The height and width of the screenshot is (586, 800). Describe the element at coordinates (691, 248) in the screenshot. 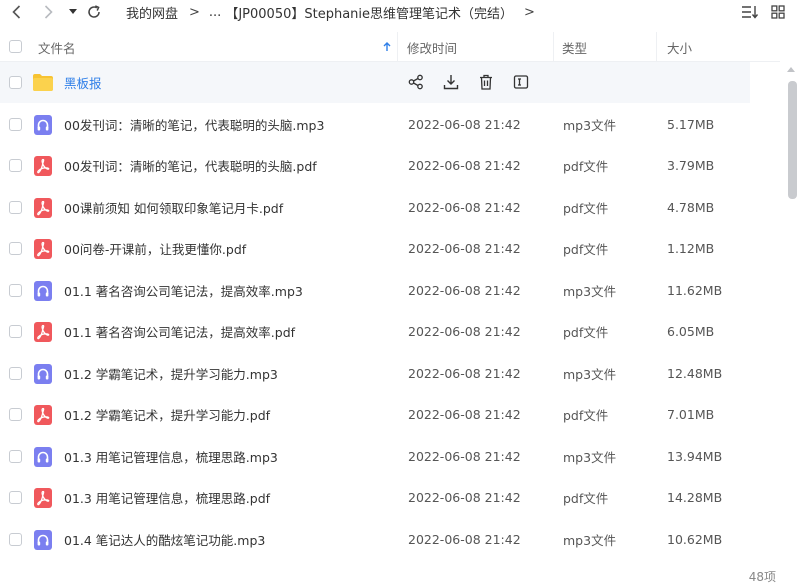

I see `file-size: 1.12MB` at that location.